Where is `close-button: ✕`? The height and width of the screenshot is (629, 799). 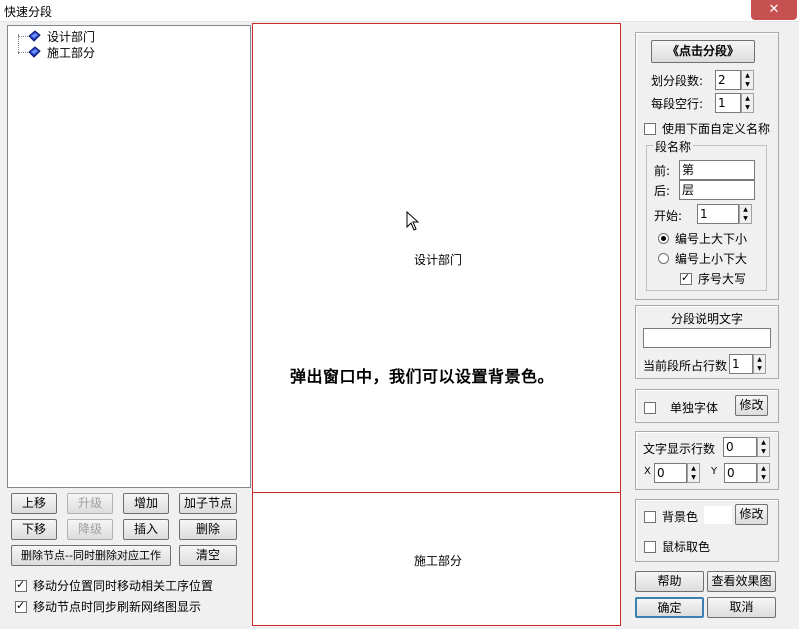
close-button: ✕ is located at coordinates (774, 10).